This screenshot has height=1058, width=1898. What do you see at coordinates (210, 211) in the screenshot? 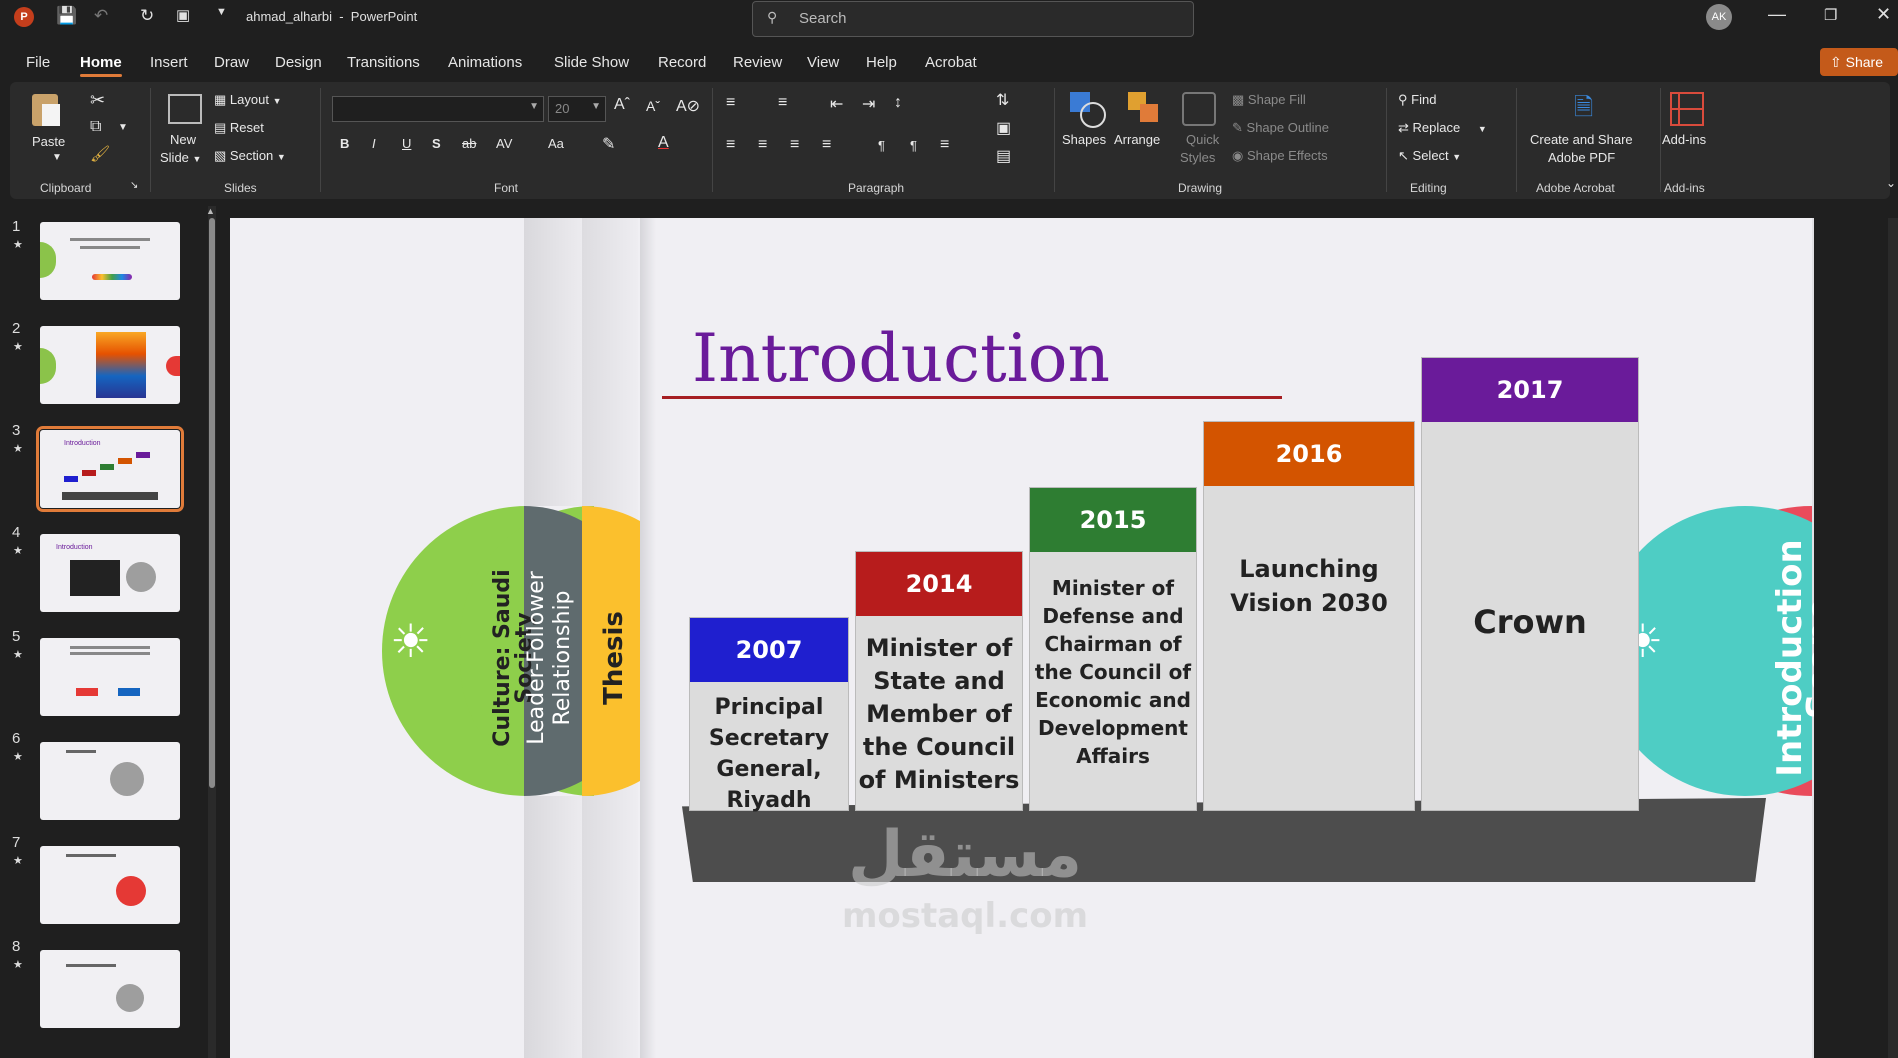
I see `scroll-up-icon: ▲` at bounding box center [210, 211].